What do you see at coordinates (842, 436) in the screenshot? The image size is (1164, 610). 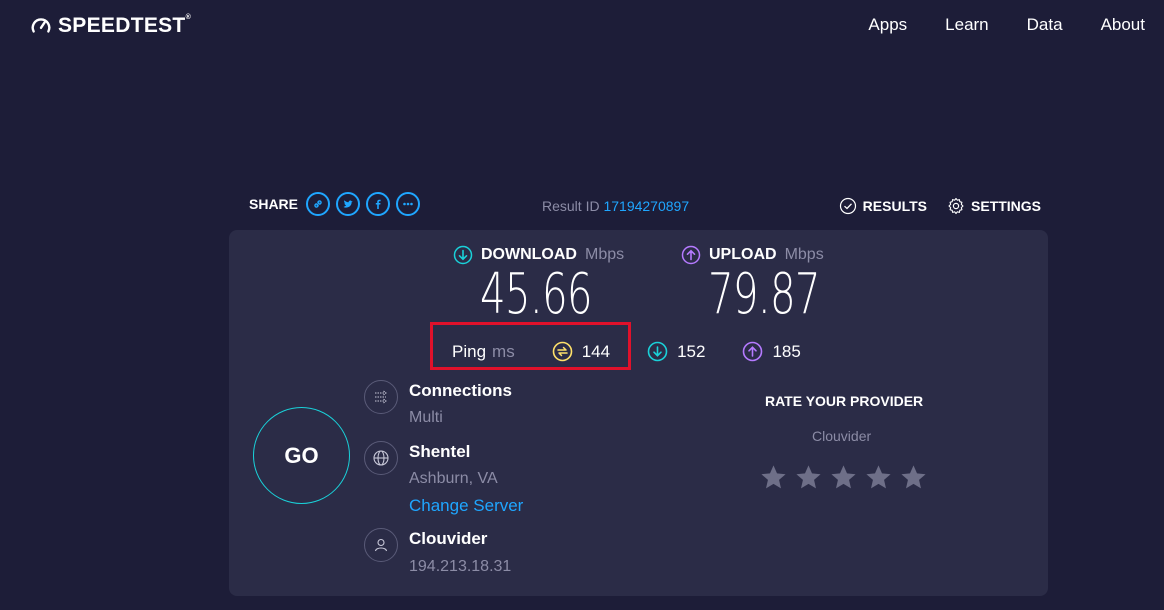 I see `rate-provider-name: Clouvider` at bounding box center [842, 436].